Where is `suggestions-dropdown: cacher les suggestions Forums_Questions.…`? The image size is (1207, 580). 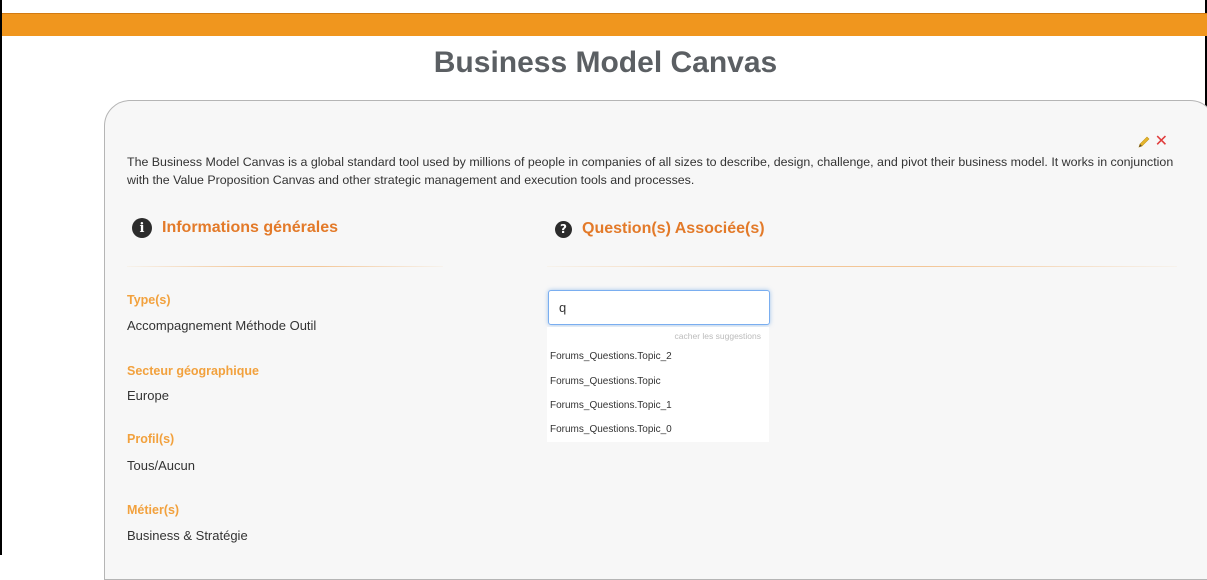 suggestions-dropdown: cacher les suggestions Forums_Questions.… is located at coordinates (658, 384).